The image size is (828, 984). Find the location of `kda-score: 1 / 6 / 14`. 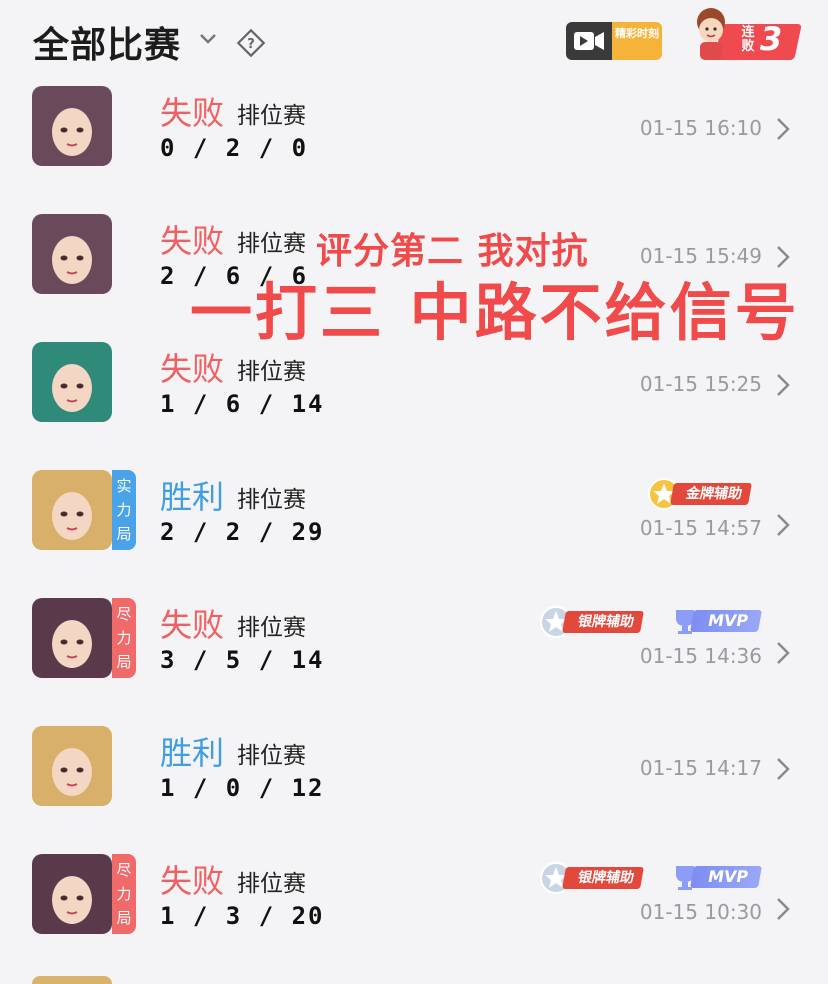

kda-score: 1 / 6 / 14 is located at coordinates (242, 404).